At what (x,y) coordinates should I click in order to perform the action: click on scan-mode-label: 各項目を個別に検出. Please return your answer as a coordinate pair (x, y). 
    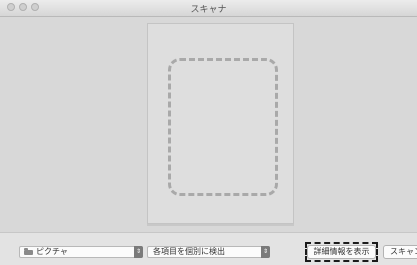
    Looking at the image, I should click on (189, 251).